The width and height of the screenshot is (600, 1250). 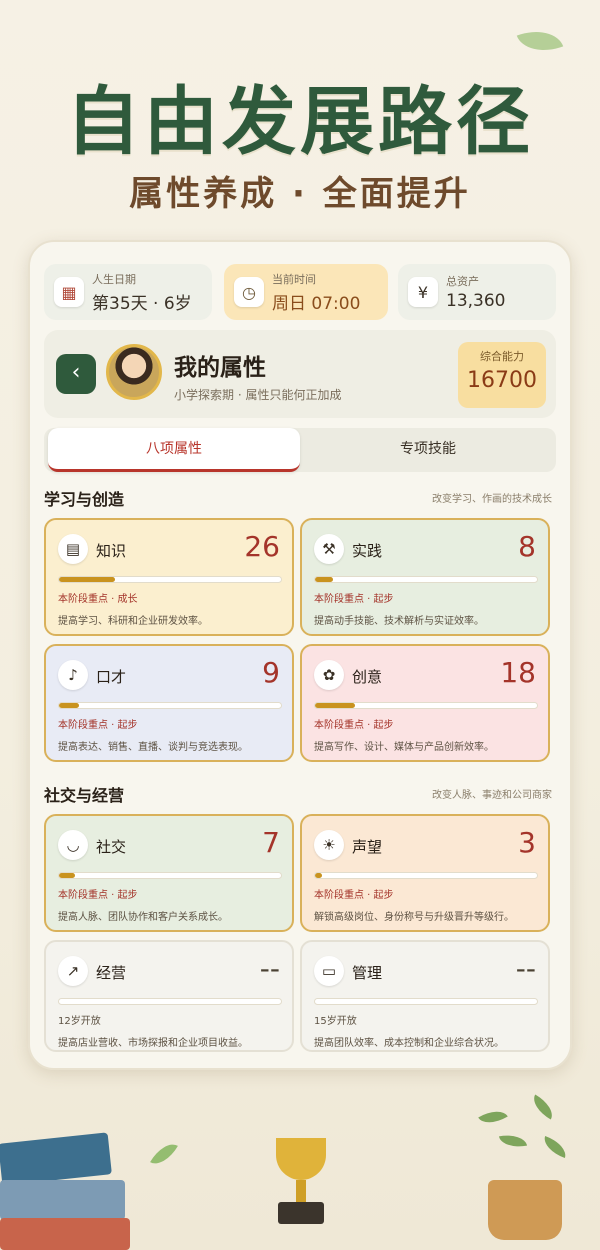 What do you see at coordinates (169, 996) in the screenshot?
I see `attribute-card: ↗ 经营 -- 12岁开放 提高店业营收、市场探报和企业项目收益。` at bounding box center [169, 996].